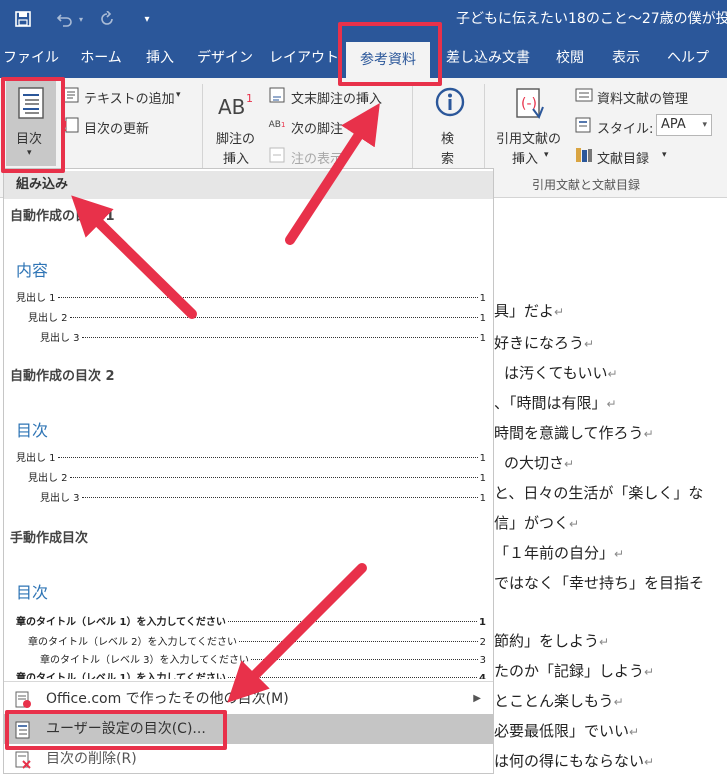 Image resolution: width=727 pixels, height=774 pixels. Describe the element at coordinates (642, 97) in the screenshot. I see `manage-sources-button: 資料文献の管理` at that location.